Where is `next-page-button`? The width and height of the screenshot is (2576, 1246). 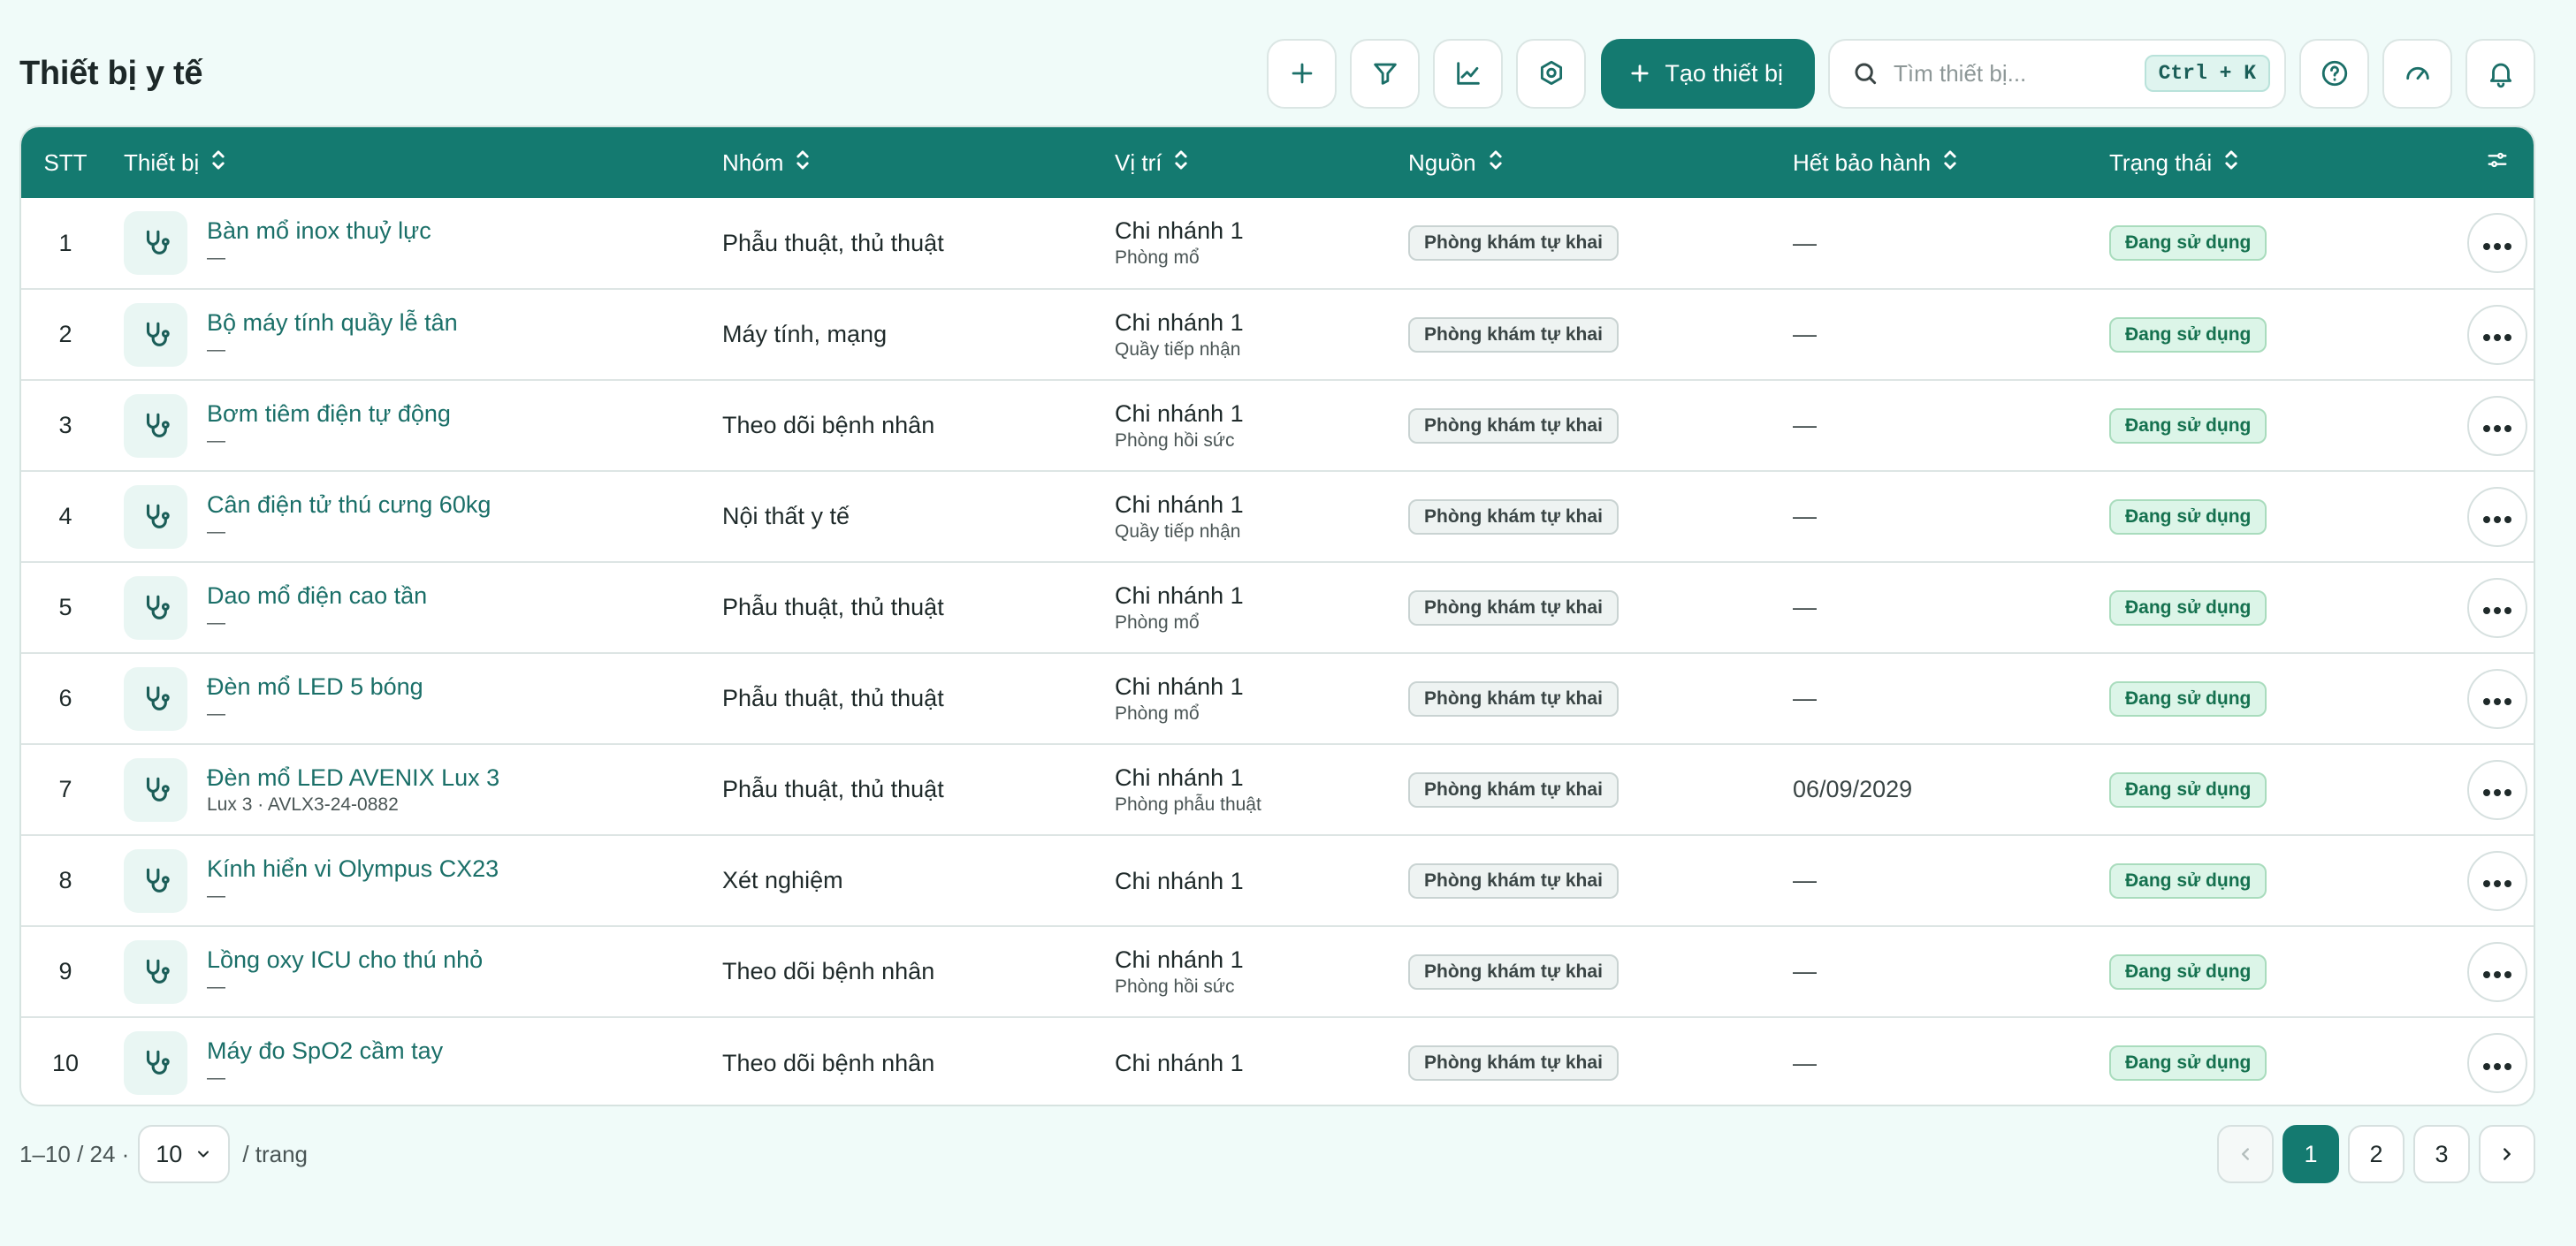
next-page-button is located at coordinates (2507, 1154).